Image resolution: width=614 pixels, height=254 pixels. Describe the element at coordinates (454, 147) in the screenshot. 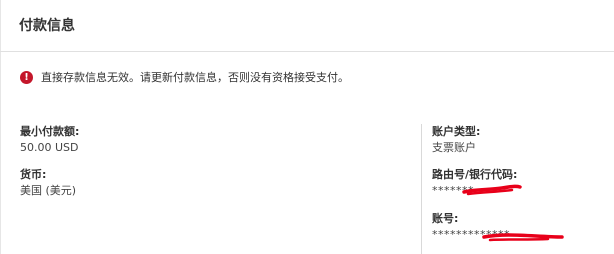

I see `account-type-value: 支票账户` at that location.